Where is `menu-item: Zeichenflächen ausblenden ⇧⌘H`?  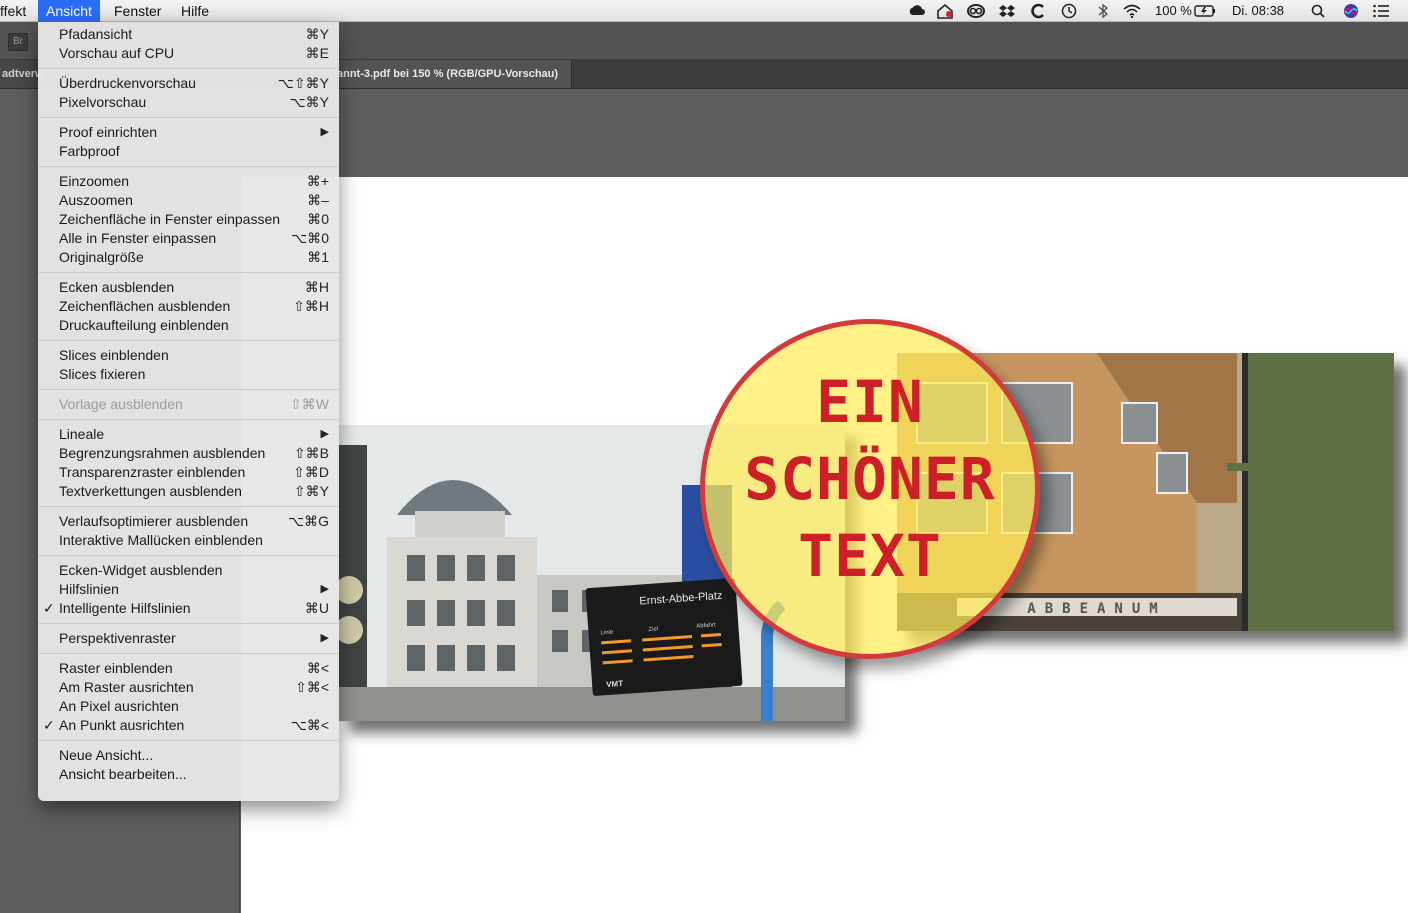 menu-item: Zeichenflächen ausblenden ⇧⌘H is located at coordinates (188, 306).